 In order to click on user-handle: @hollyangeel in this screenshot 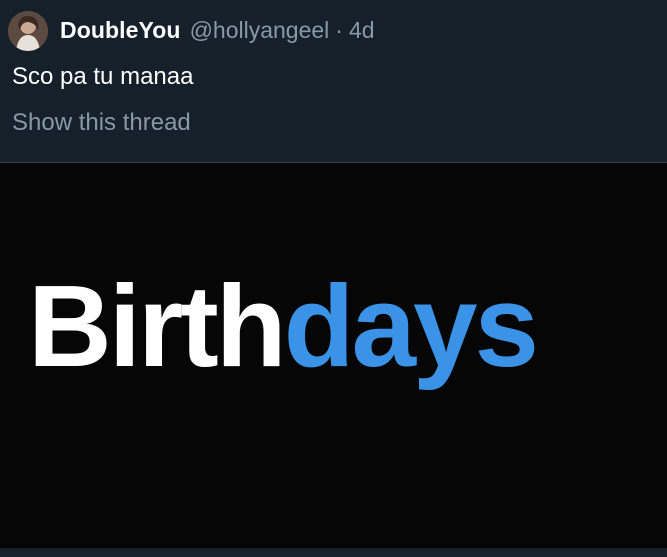, I will do `click(260, 30)`.